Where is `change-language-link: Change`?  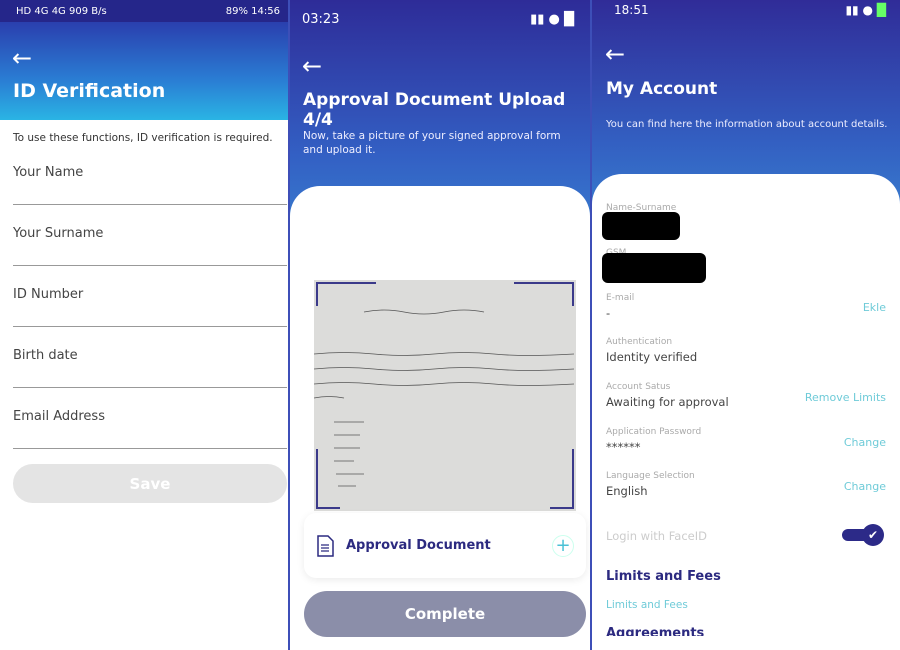 change-language-link: Change is located at coordinates (865, 486).